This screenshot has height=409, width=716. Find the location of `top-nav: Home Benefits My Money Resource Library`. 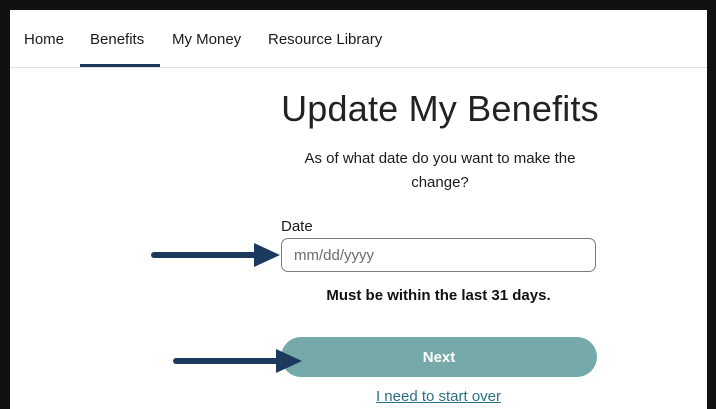

top-nav: Home Benefits My Money Resource Library is located at coordinates (358, 39).